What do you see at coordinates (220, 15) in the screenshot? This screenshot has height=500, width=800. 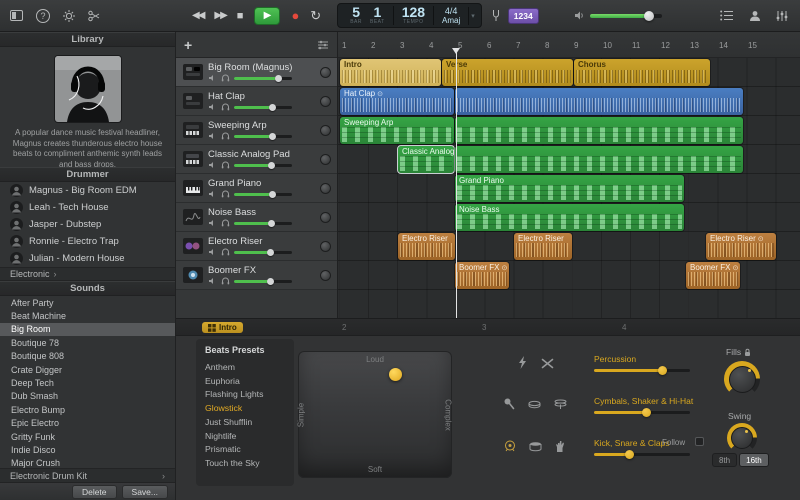 I see `forward-button: ▶▶` at bounding box center [220, 15].